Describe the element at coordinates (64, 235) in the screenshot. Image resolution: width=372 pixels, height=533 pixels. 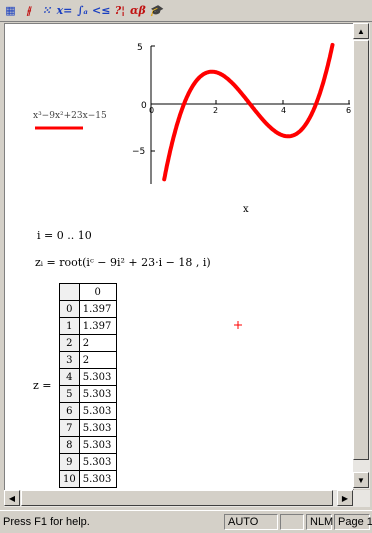
I see `range-definition: i = 0 .. 10` at that location.